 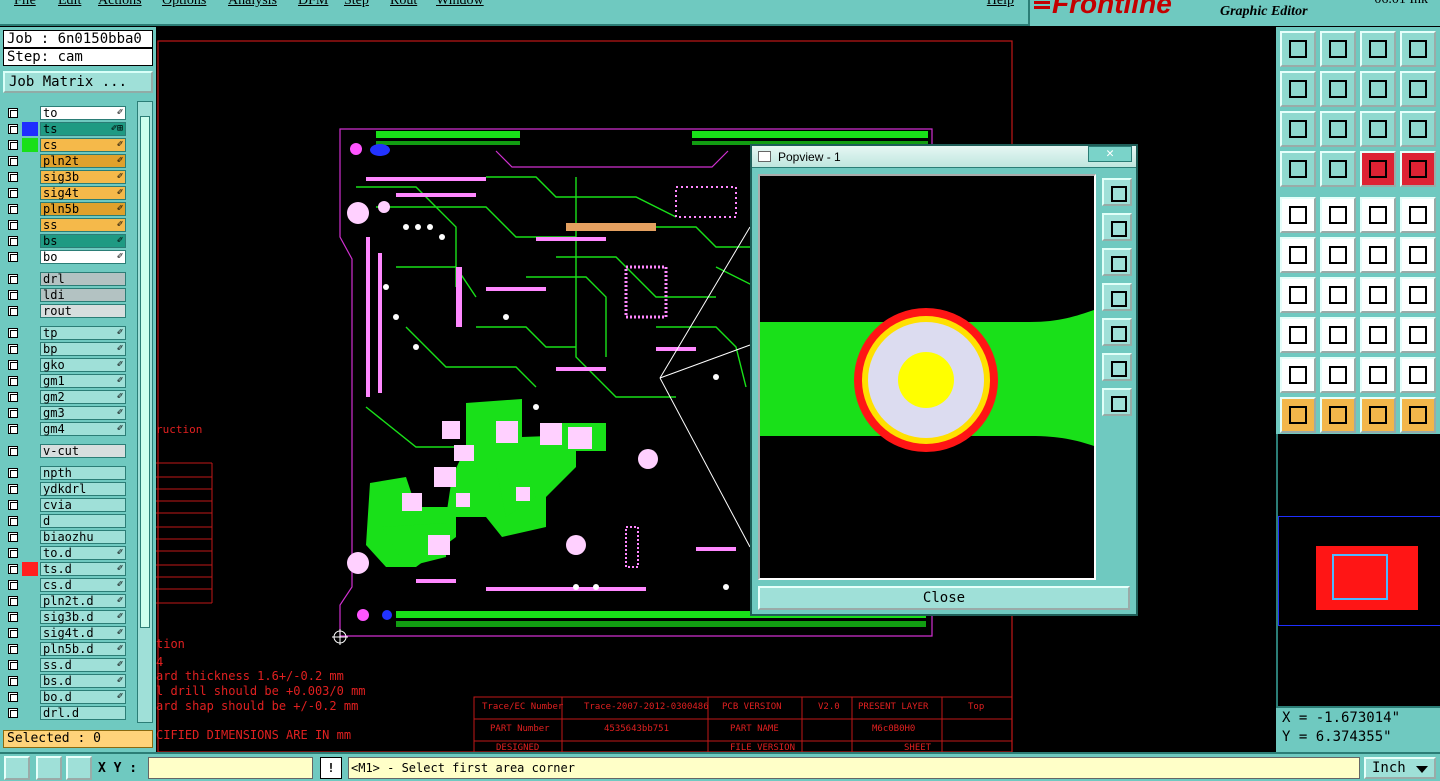 I want to click on delete-icon, so click(x=1338, y=255).